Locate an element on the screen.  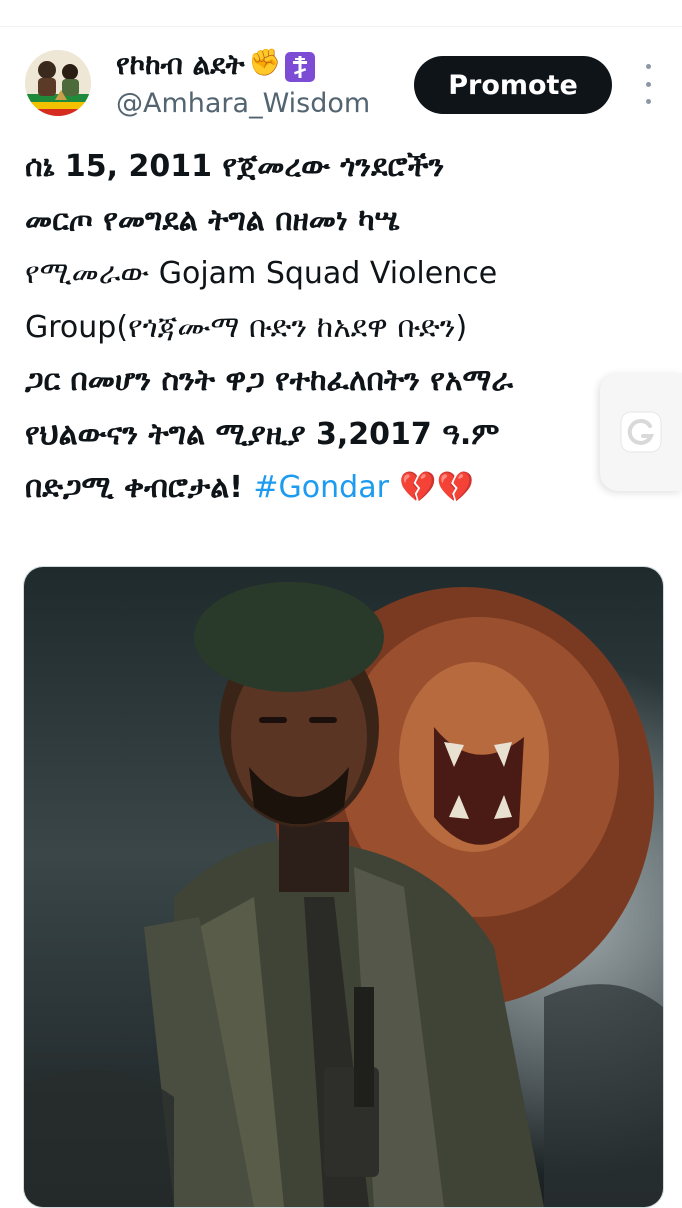
top-divider is located at coordinates (341, 26).